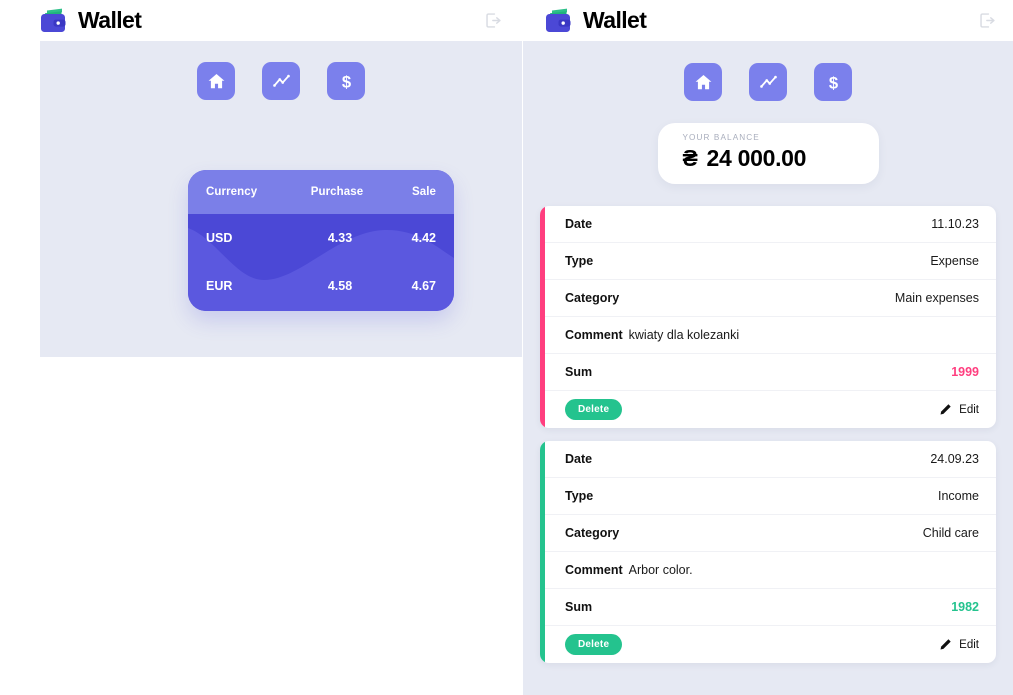 The height and width of the screenshot is (695, 1013). Describe the element at coordinates (770, 335) in the screenshot. I see `transaction-row-comment: Comment kwiaty dla kolezanki` at that location.